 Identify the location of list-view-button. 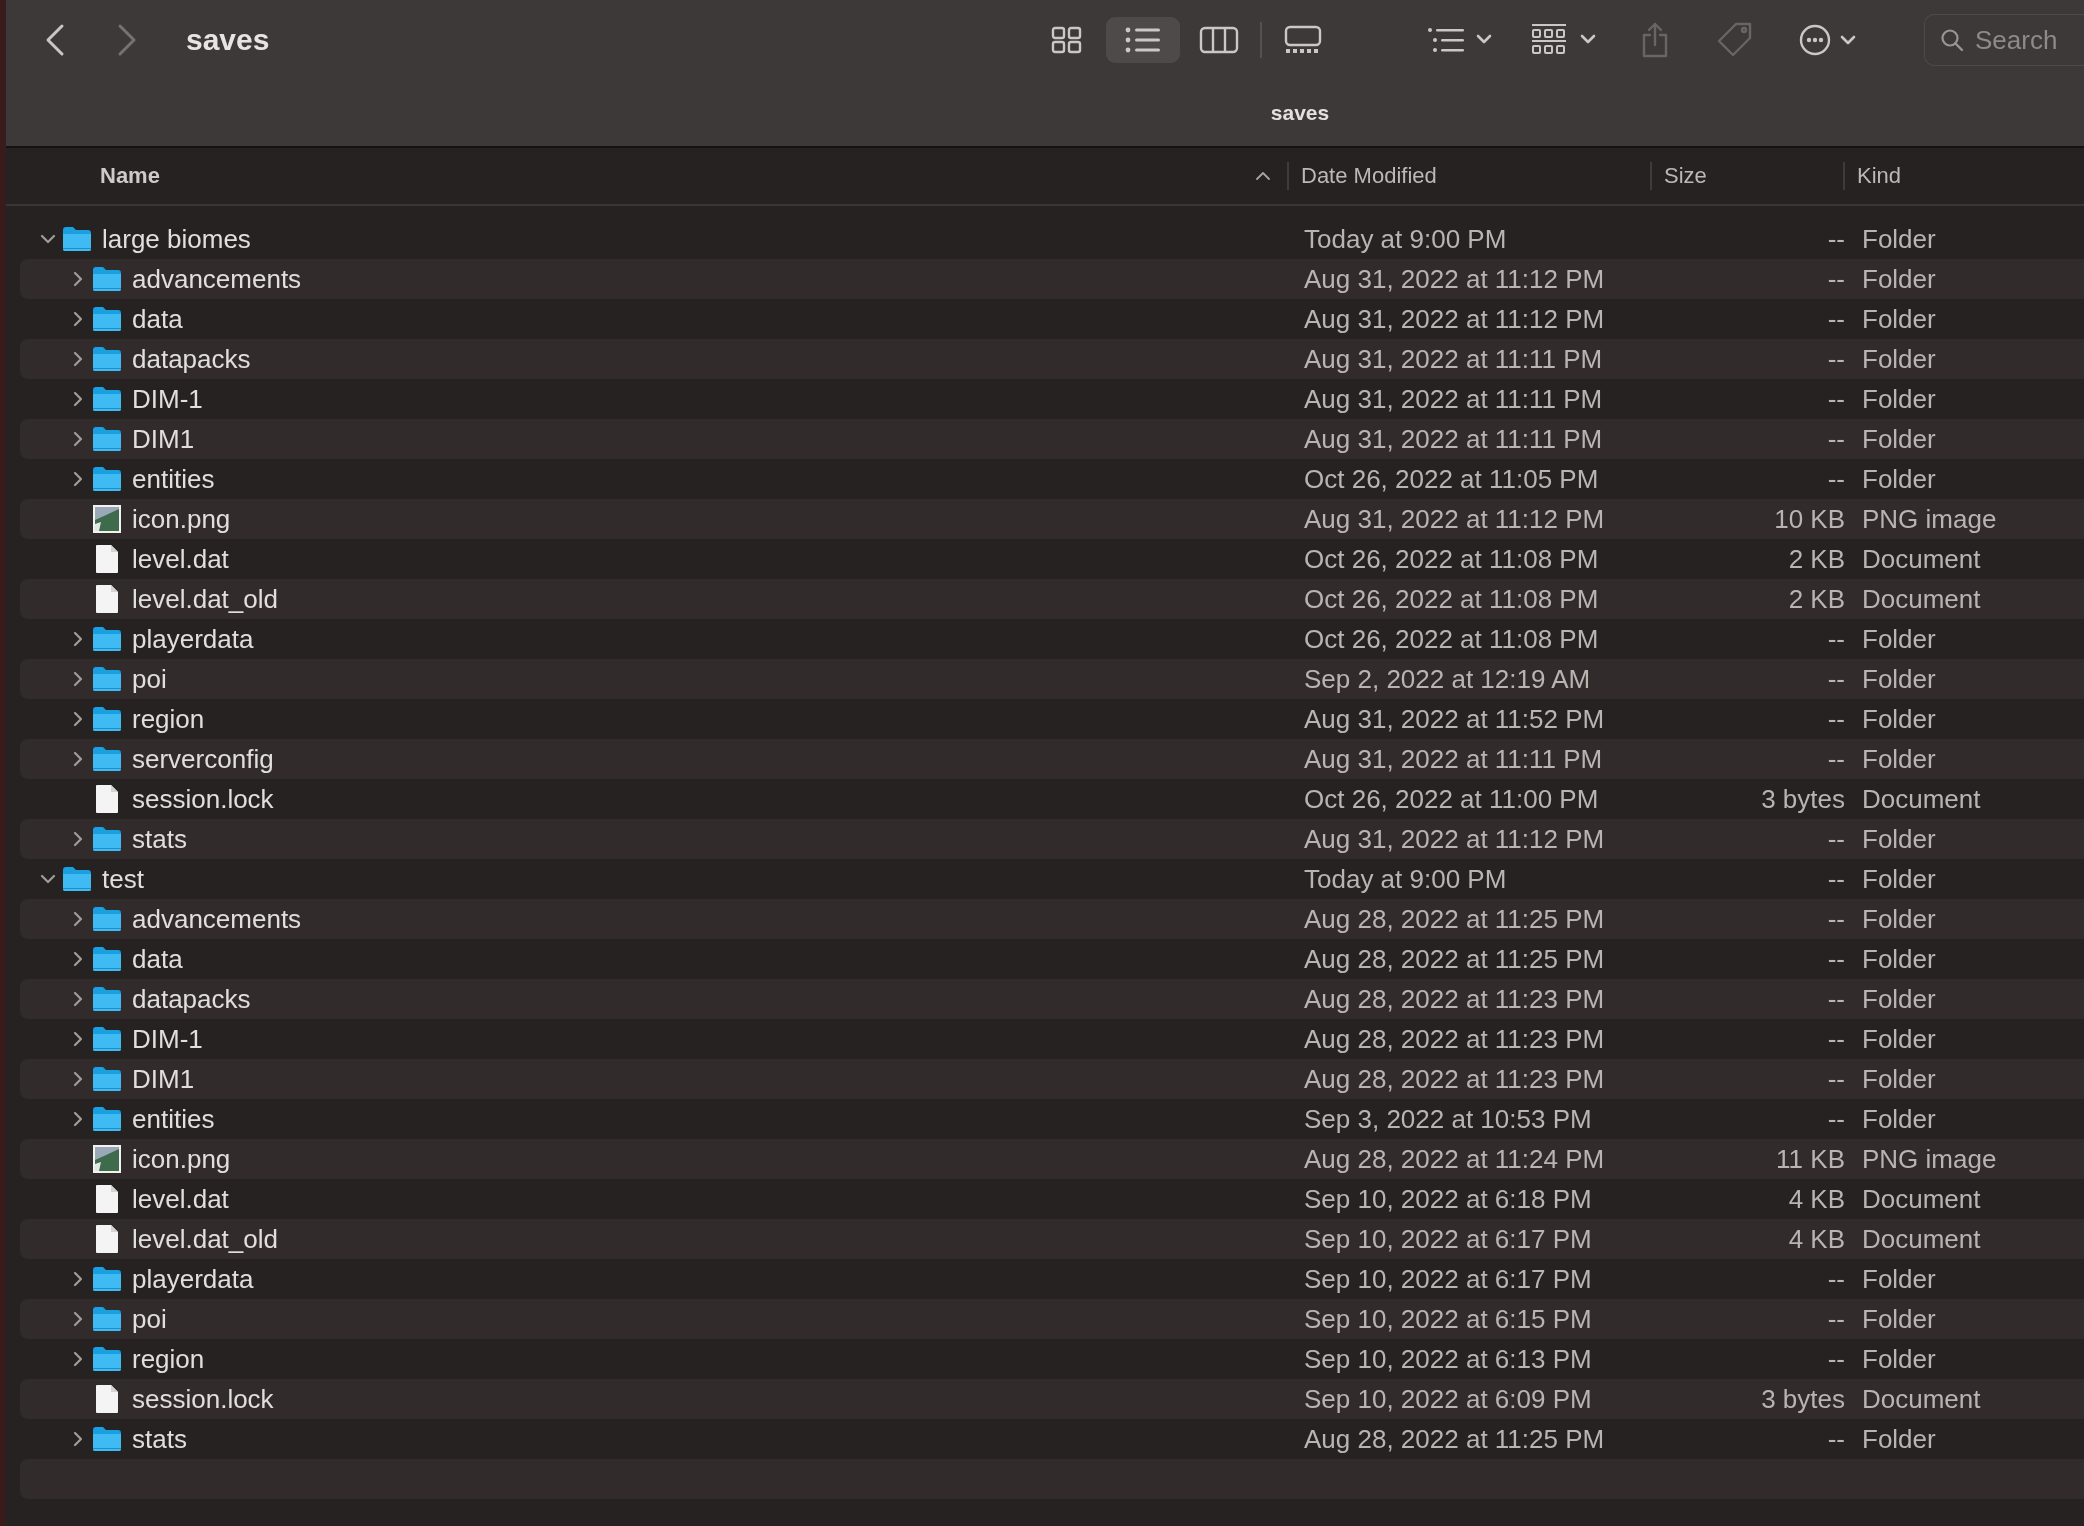
(1143, 40).